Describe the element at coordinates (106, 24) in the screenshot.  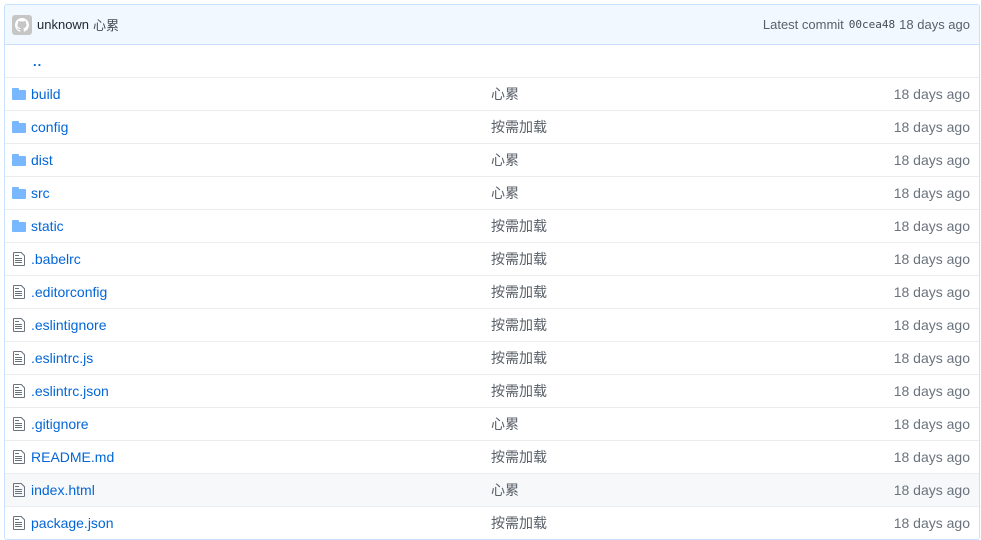
I see `commit-message: 心累` at that location.